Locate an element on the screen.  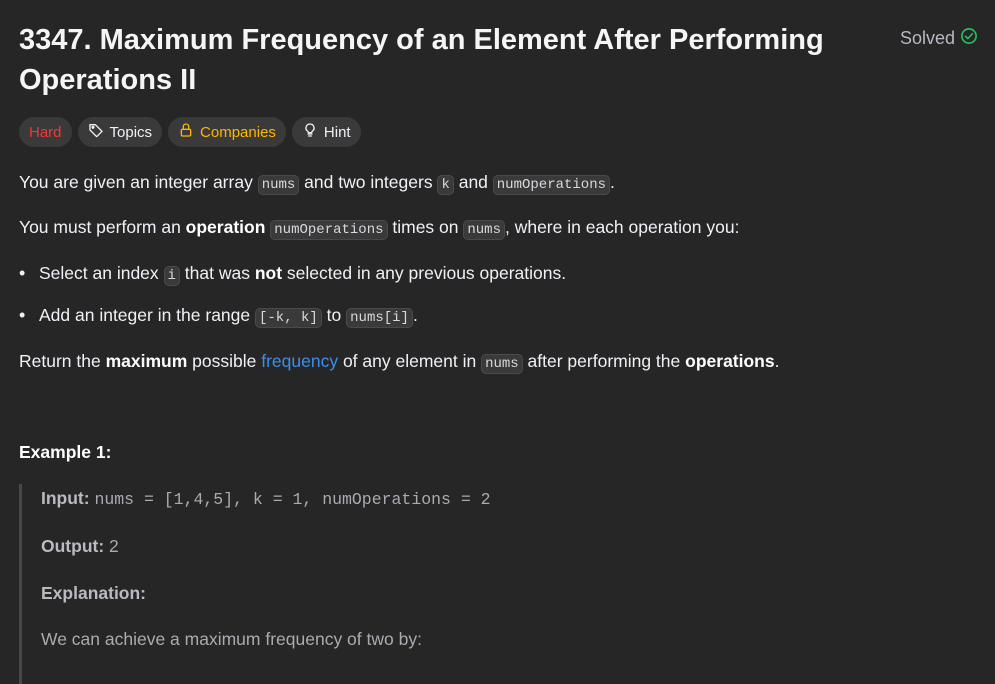
code-range: [-k, k] is located at coordinates (288, 318).